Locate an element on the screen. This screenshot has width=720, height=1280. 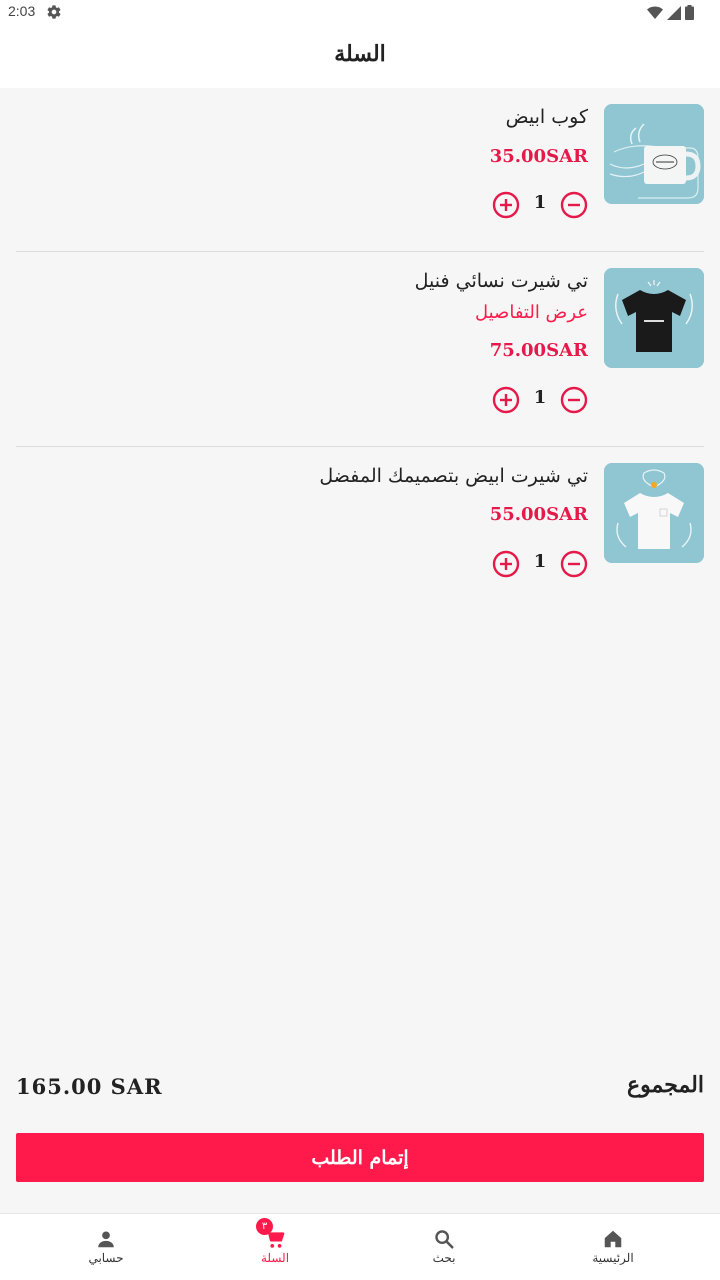
nav-label: بحث is located at coordinates (444, 1258).